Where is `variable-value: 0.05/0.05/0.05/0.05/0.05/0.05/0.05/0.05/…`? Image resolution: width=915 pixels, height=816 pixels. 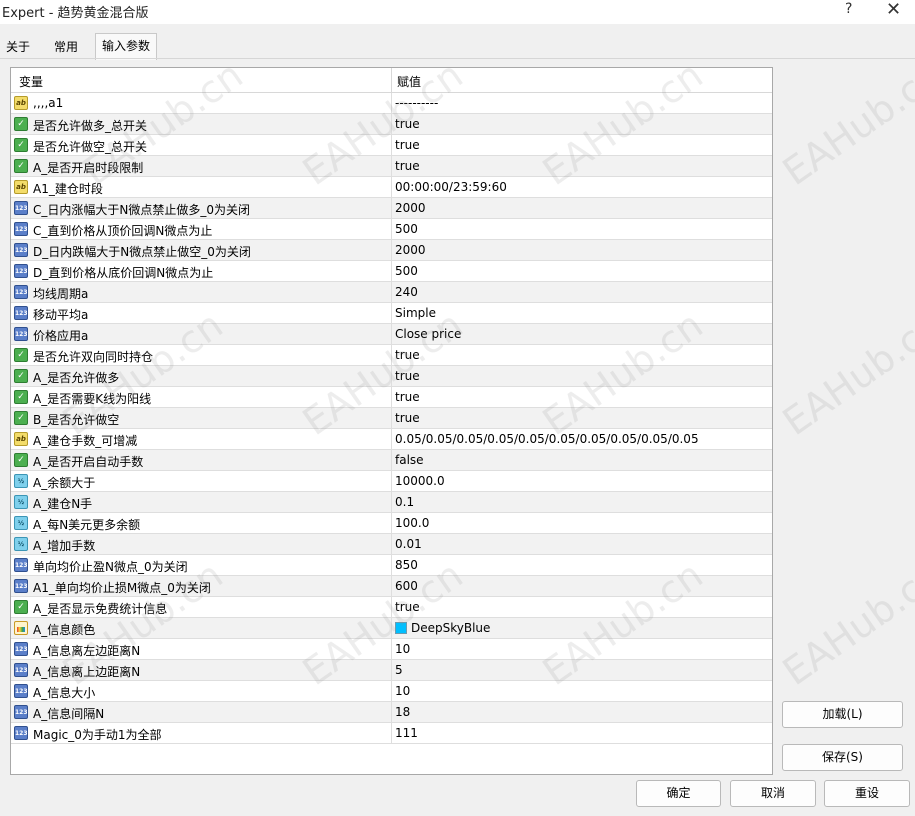 variable-value: 0.05/0.05/0.05/0.05/0.05/0.05/0.05/0.05/… is located at coordinates (580, 439).